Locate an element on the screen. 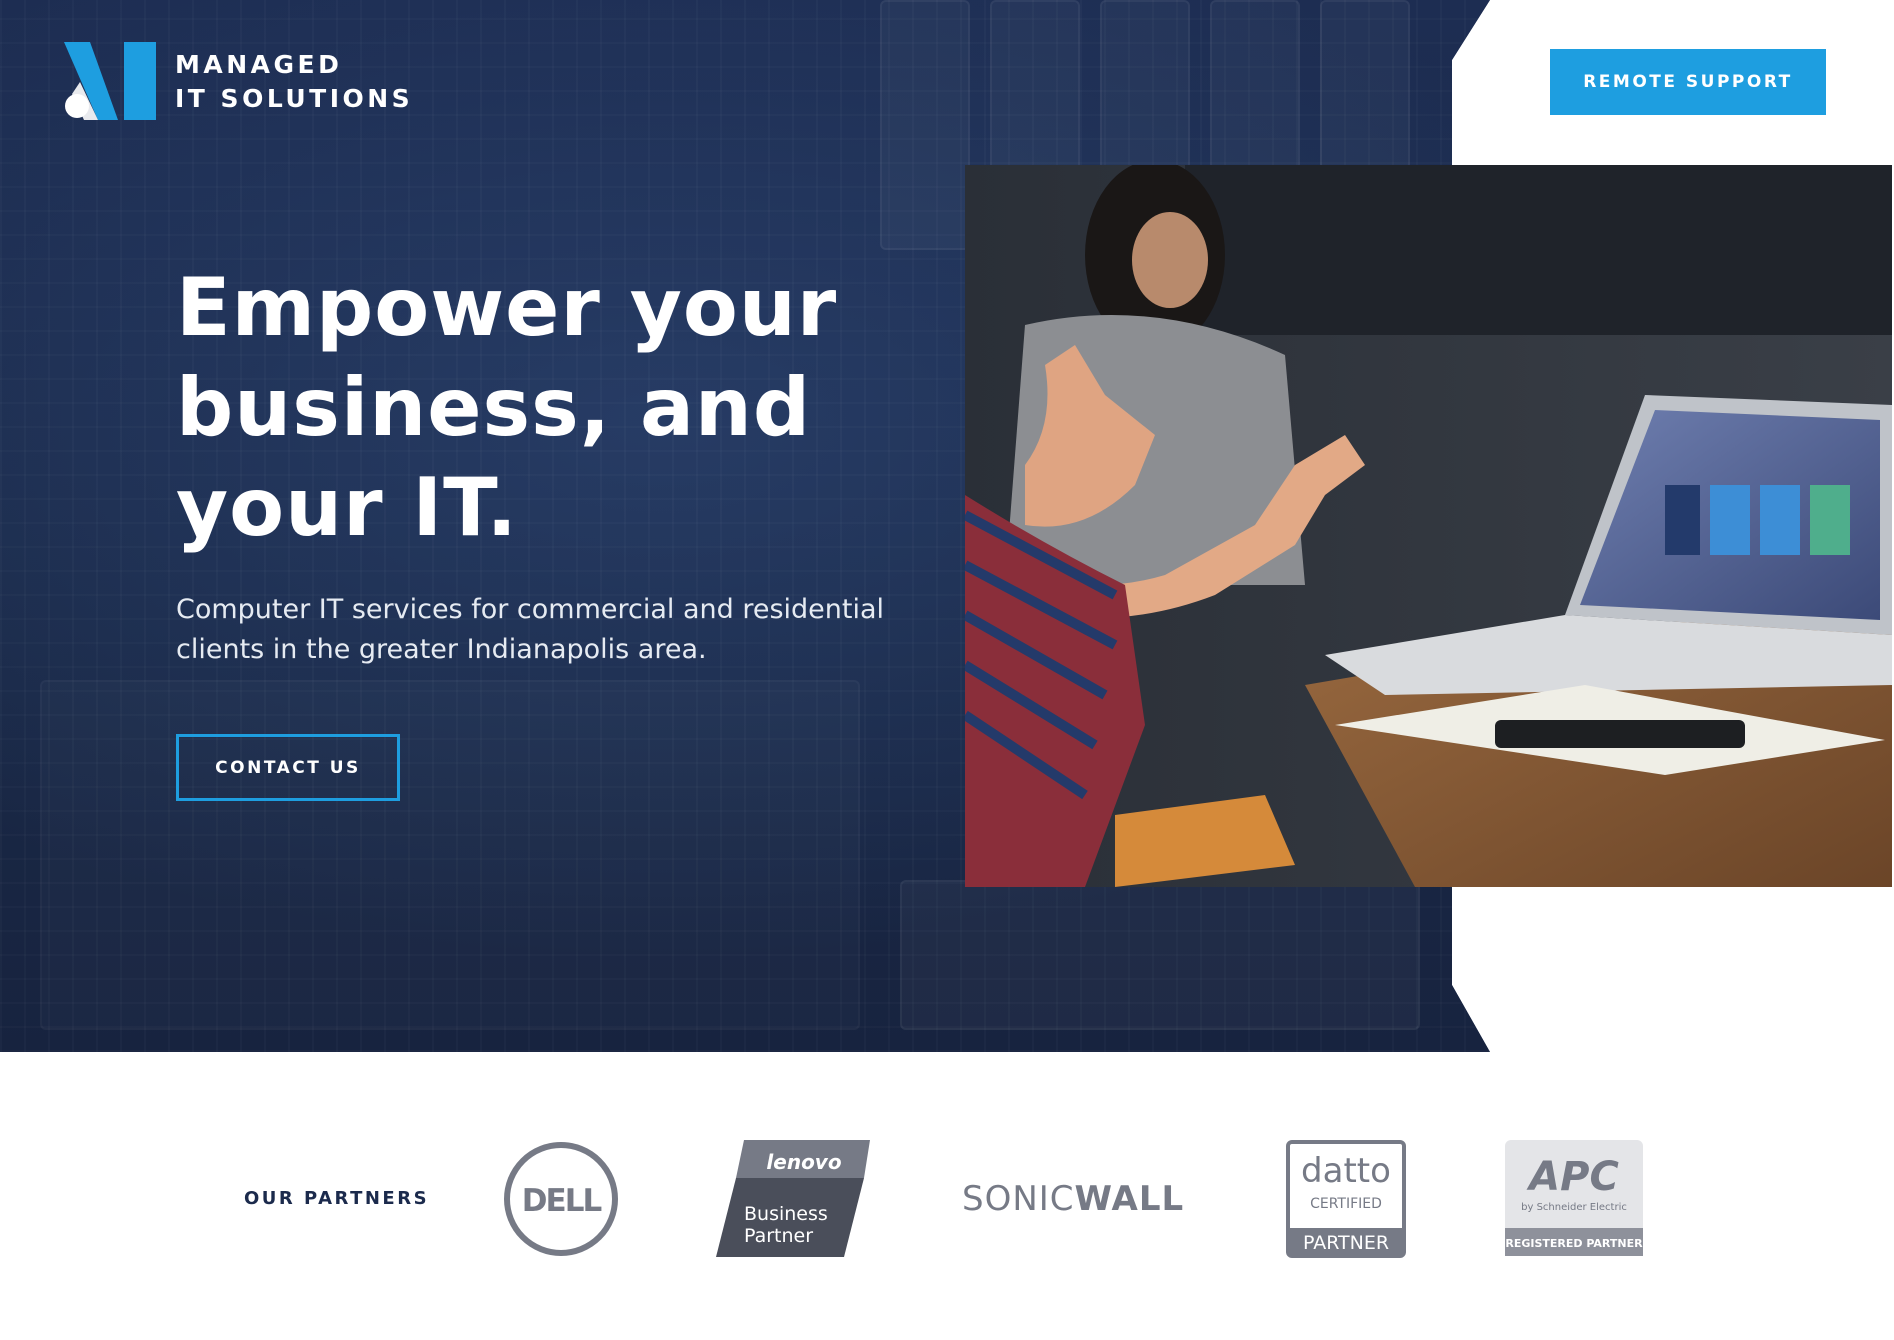  sonicwall-logo-icon: SONICWALL is located at coordinates (1077, 1199).